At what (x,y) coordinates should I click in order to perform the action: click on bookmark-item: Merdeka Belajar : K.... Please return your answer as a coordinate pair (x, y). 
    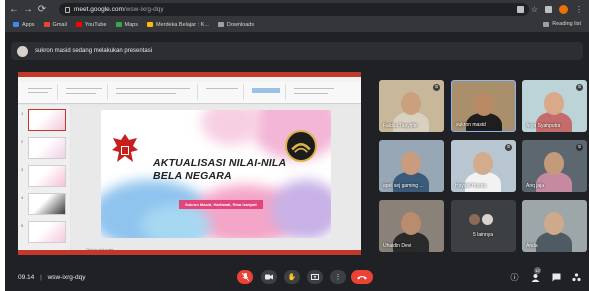
    Looking at the image, I should click on (178, 25).